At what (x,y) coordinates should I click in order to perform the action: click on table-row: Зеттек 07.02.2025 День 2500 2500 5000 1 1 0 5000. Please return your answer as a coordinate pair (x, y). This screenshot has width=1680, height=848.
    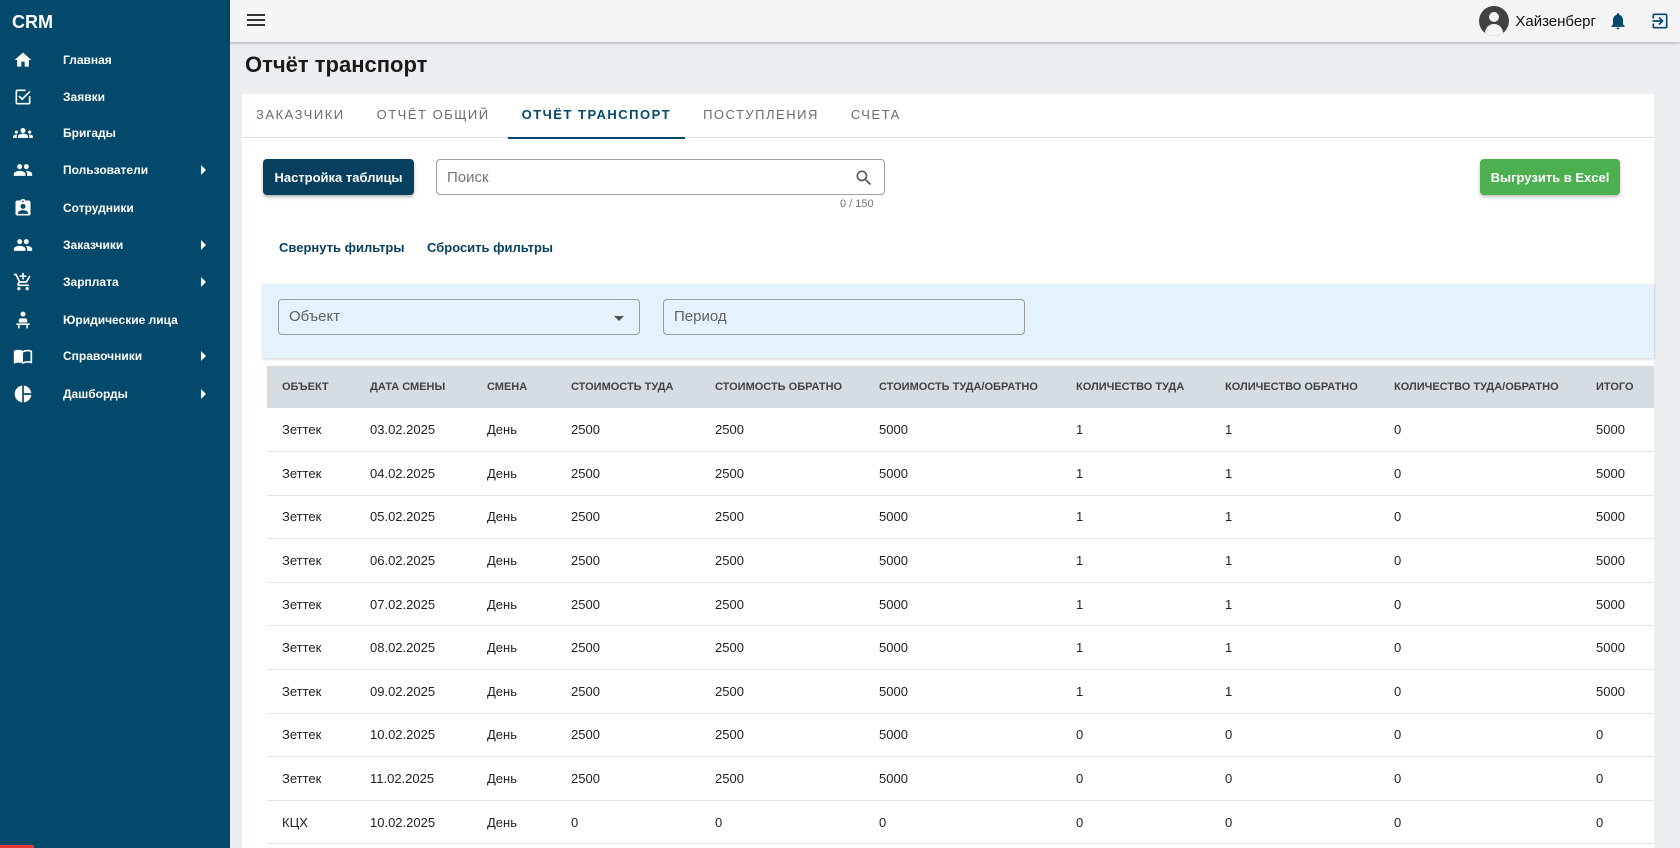
    Looking at the image, I should click on (960, 604).